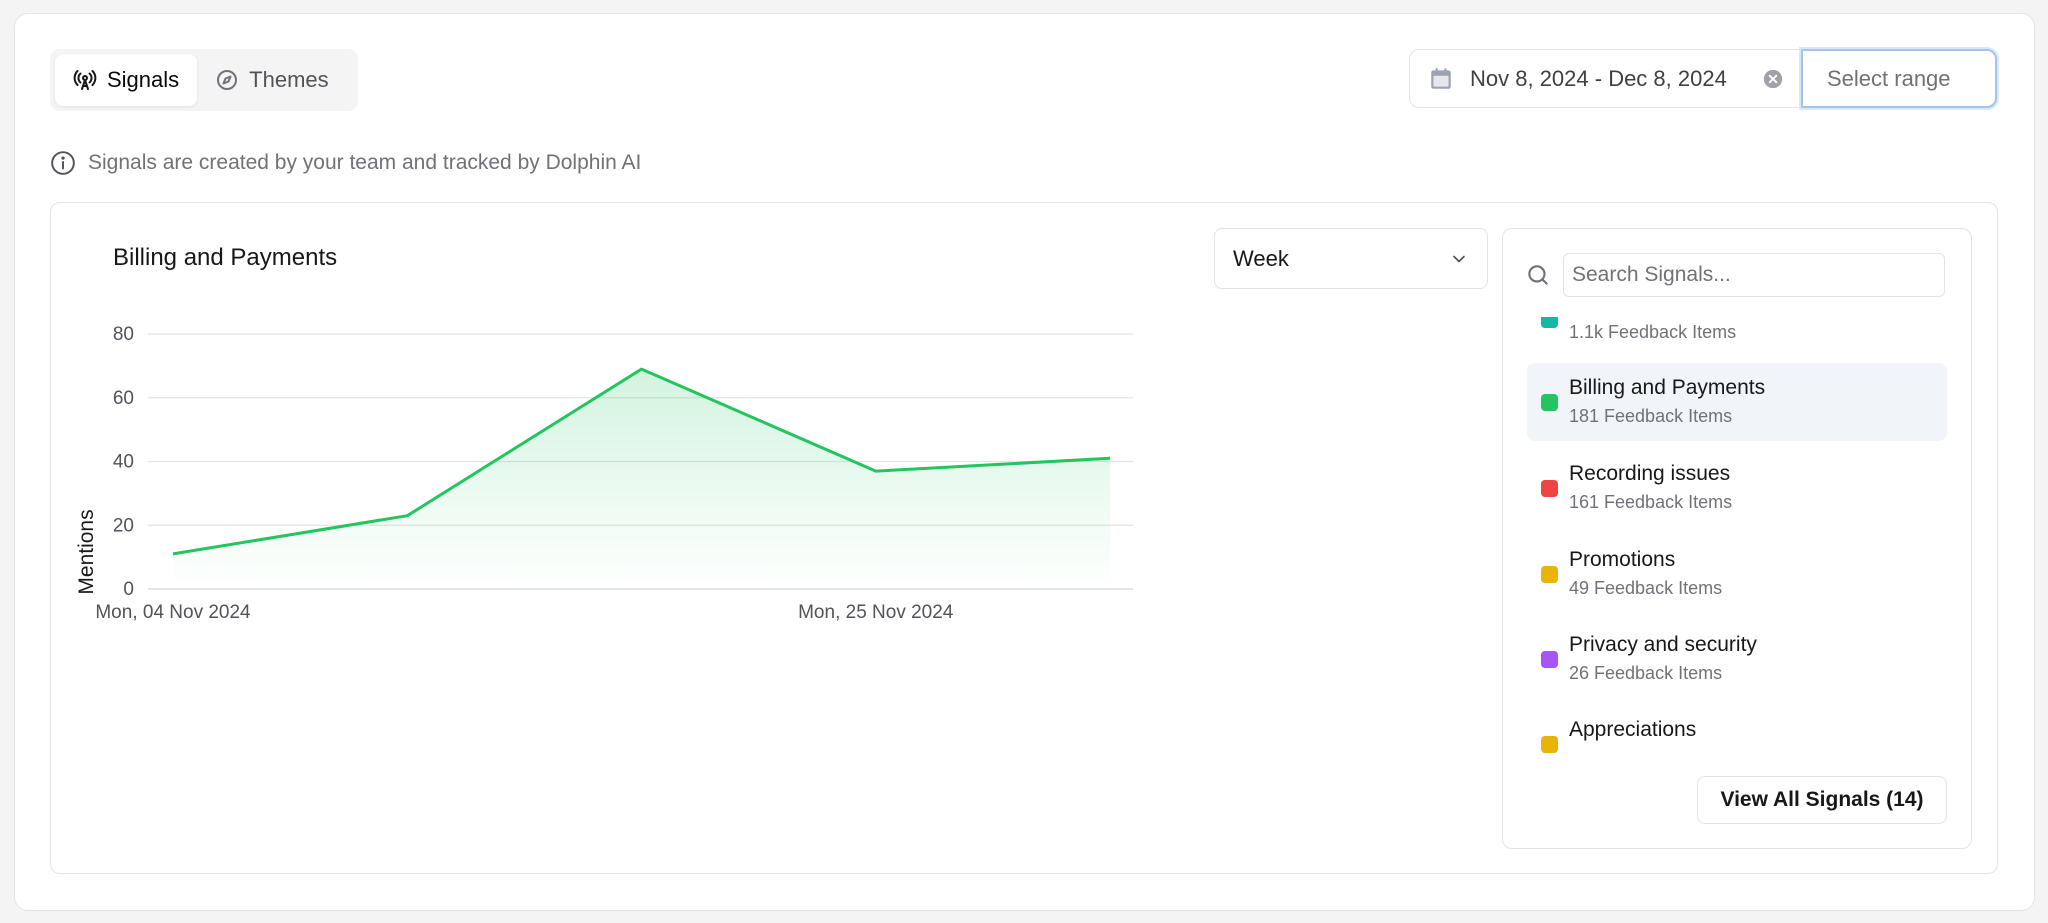 The height and width of the screenshot is (923, 2048). I want to click on clear-circle-icon, so click(1773, 79).